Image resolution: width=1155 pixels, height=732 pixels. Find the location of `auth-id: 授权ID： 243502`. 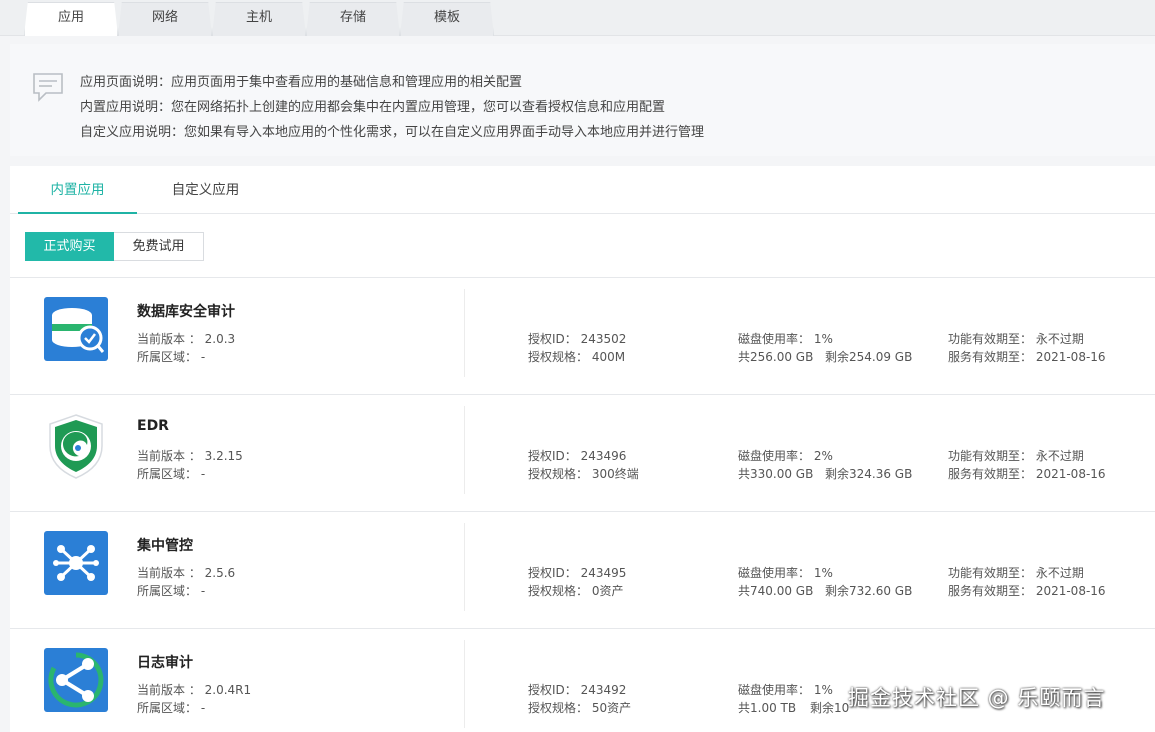

auth-id: 授权ID： 243502 is located at coordinates (577, 339).